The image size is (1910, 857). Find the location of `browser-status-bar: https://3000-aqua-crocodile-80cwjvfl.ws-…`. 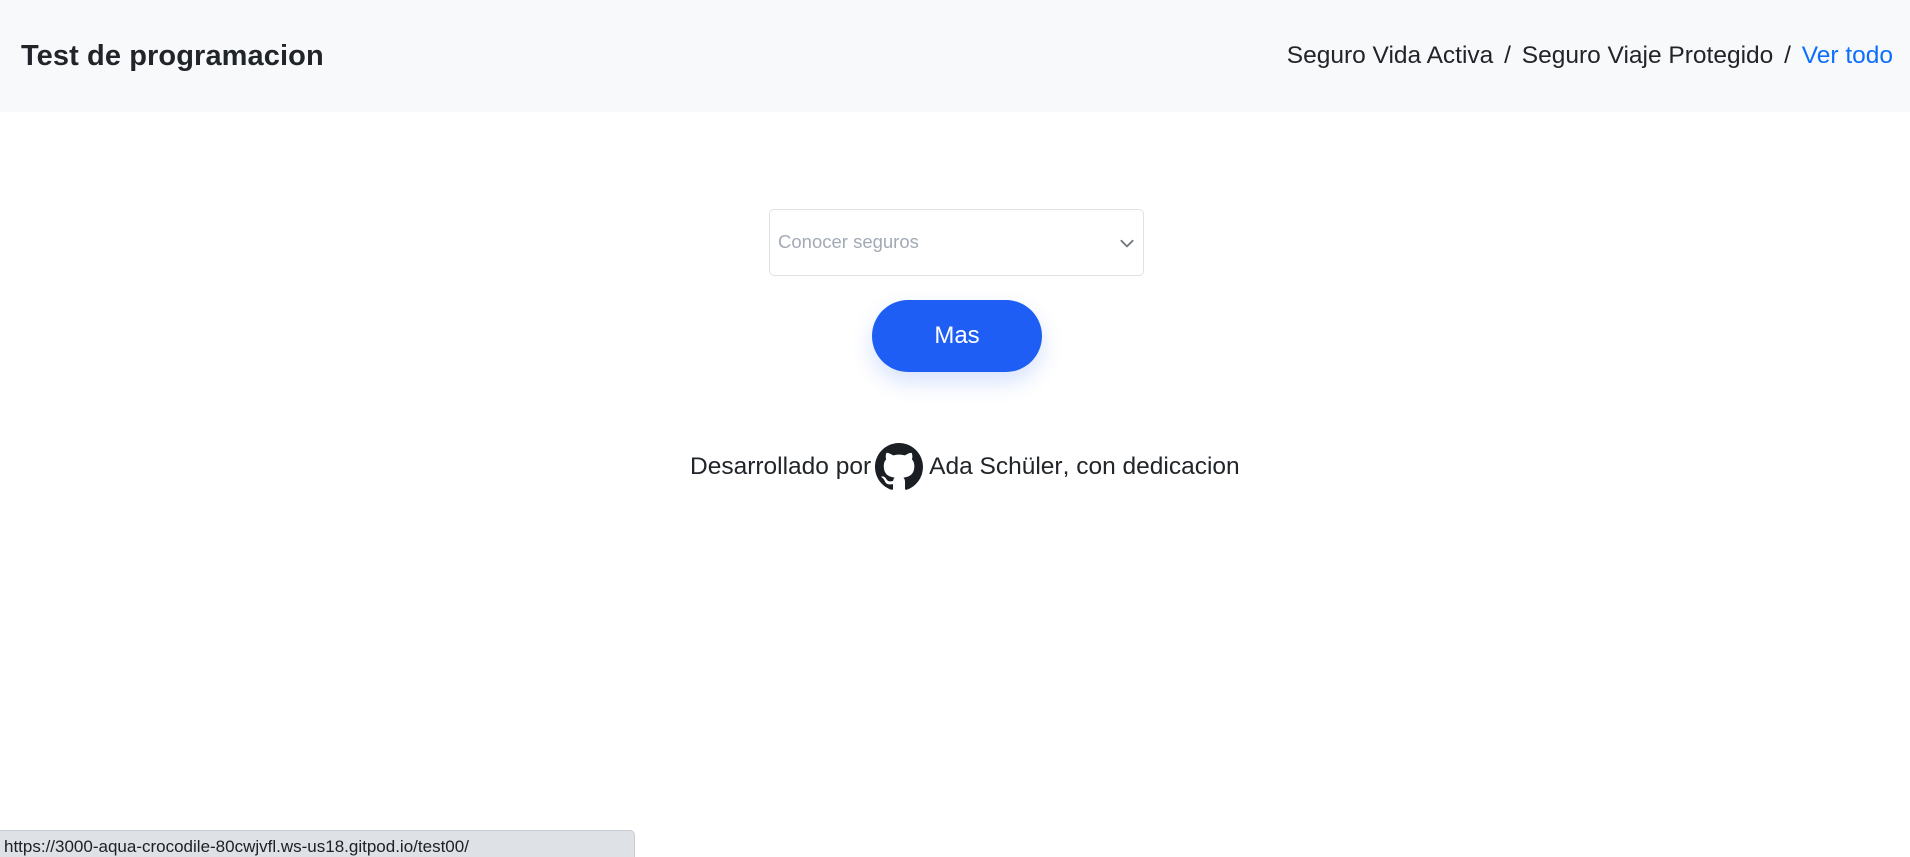

browser-status-bar: https://3000-aqua-crocodile-80cwjvfl.ws-… is located at coordinates (317, 843).